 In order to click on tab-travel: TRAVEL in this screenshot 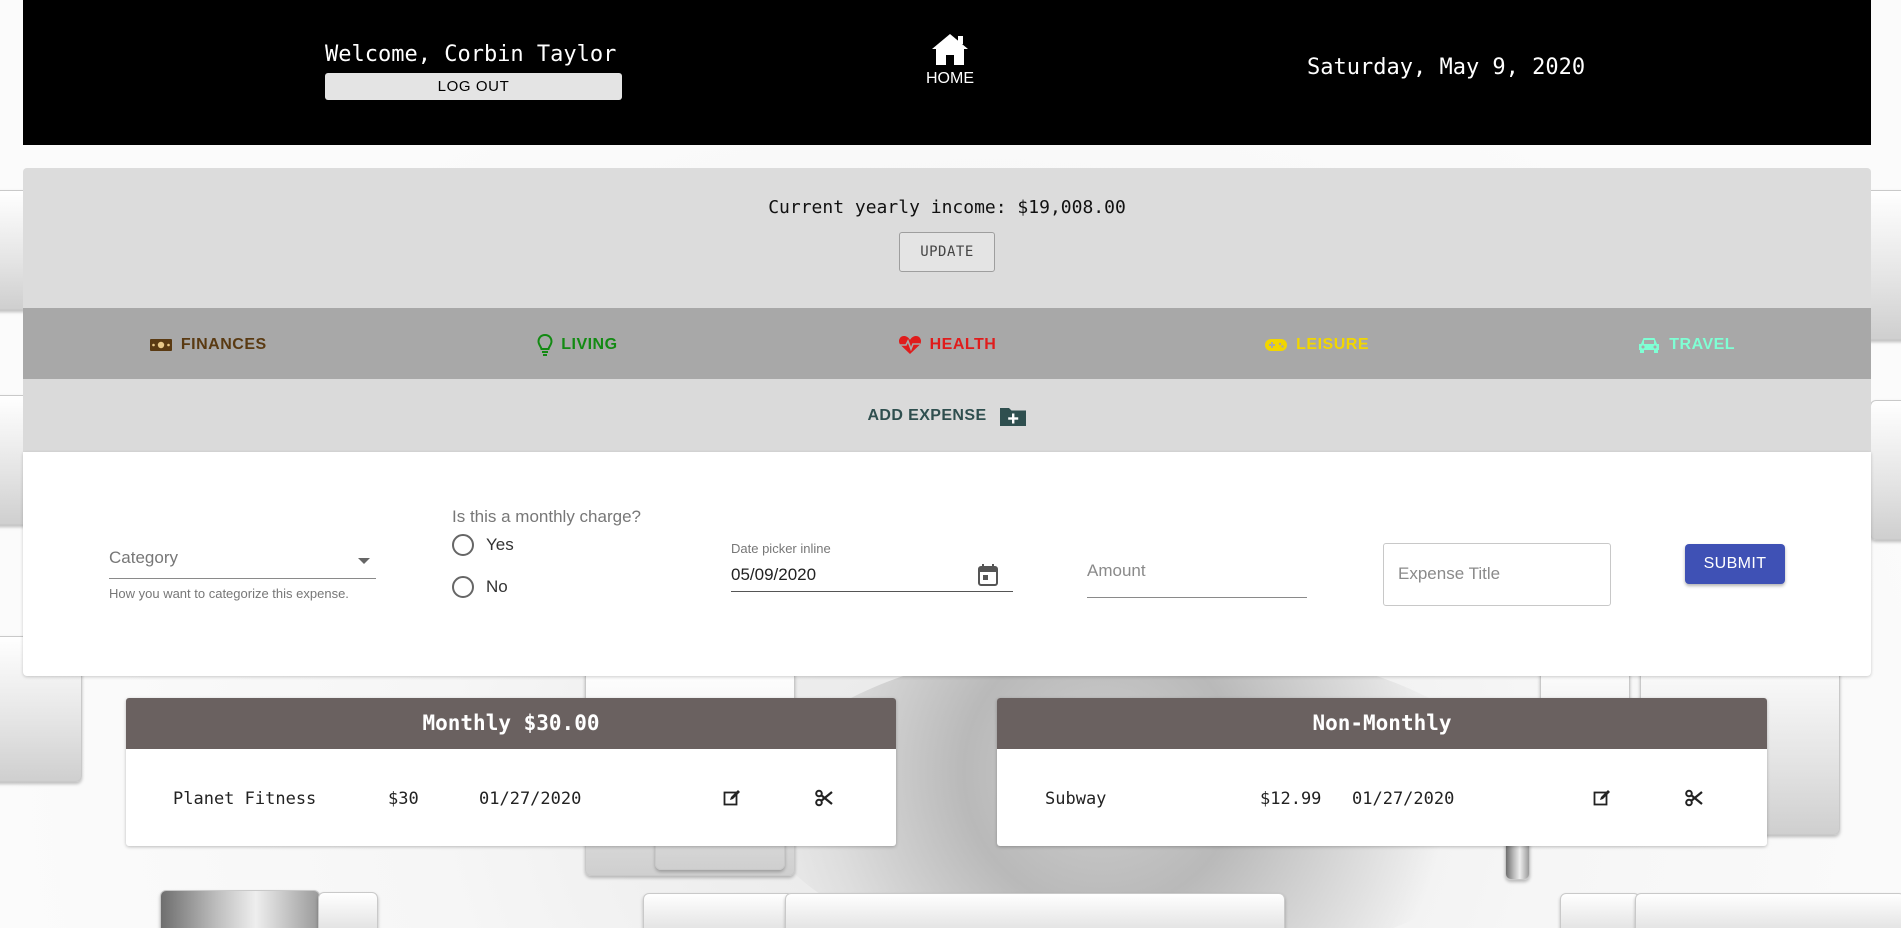, I will do `click(1686, 343)`.